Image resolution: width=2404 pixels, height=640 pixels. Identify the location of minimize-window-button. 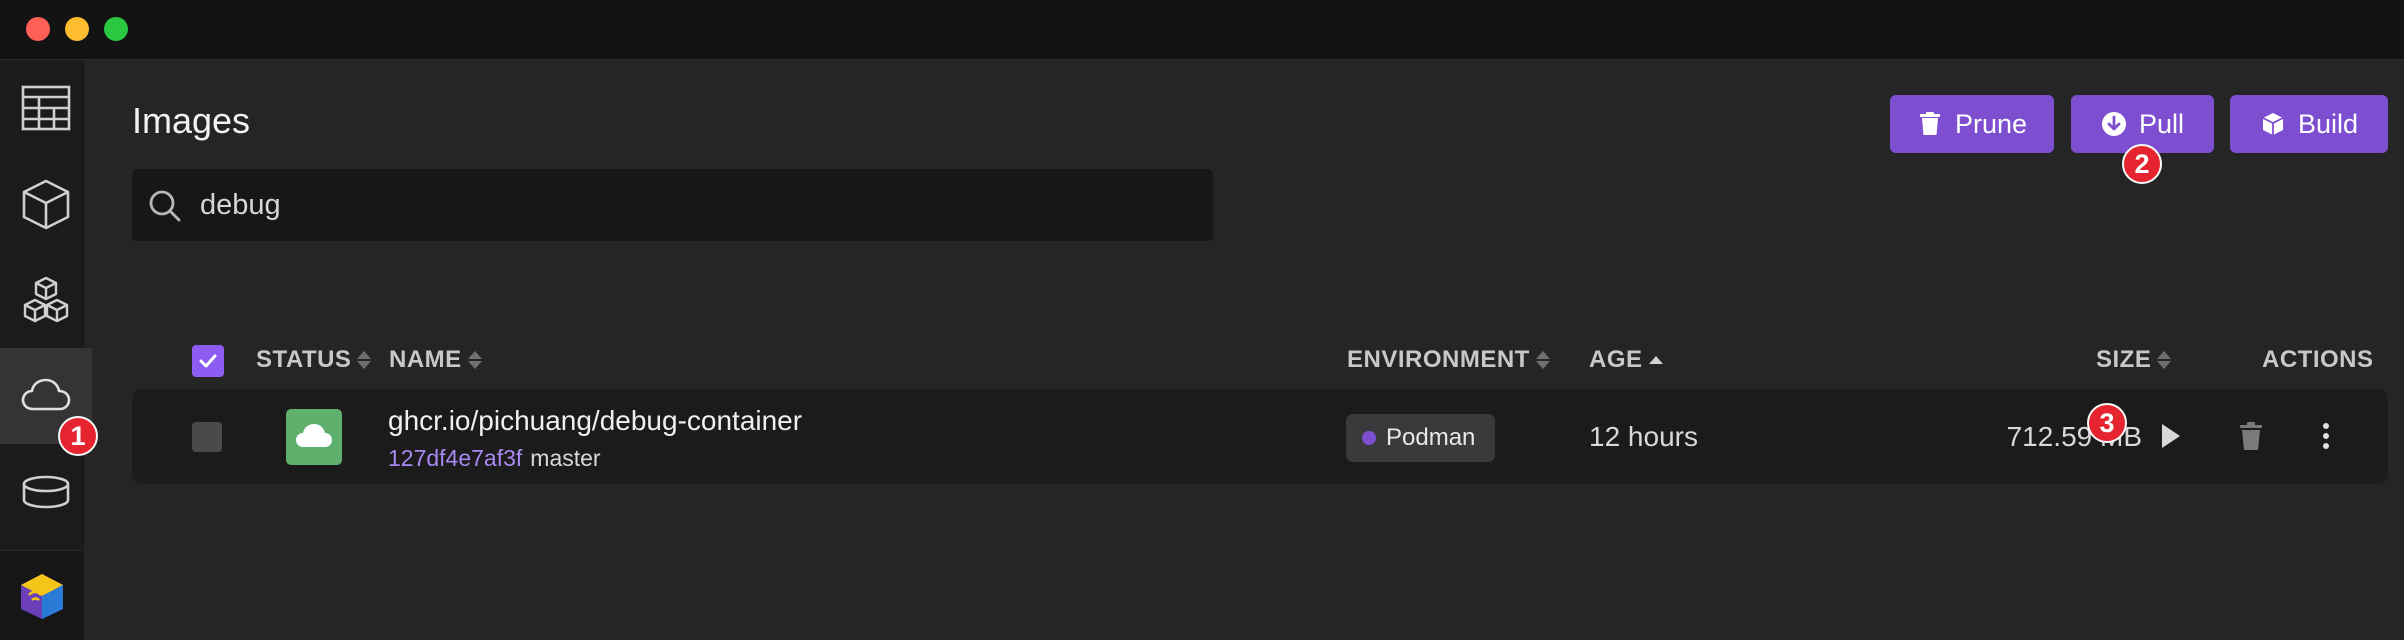
(77, 29).